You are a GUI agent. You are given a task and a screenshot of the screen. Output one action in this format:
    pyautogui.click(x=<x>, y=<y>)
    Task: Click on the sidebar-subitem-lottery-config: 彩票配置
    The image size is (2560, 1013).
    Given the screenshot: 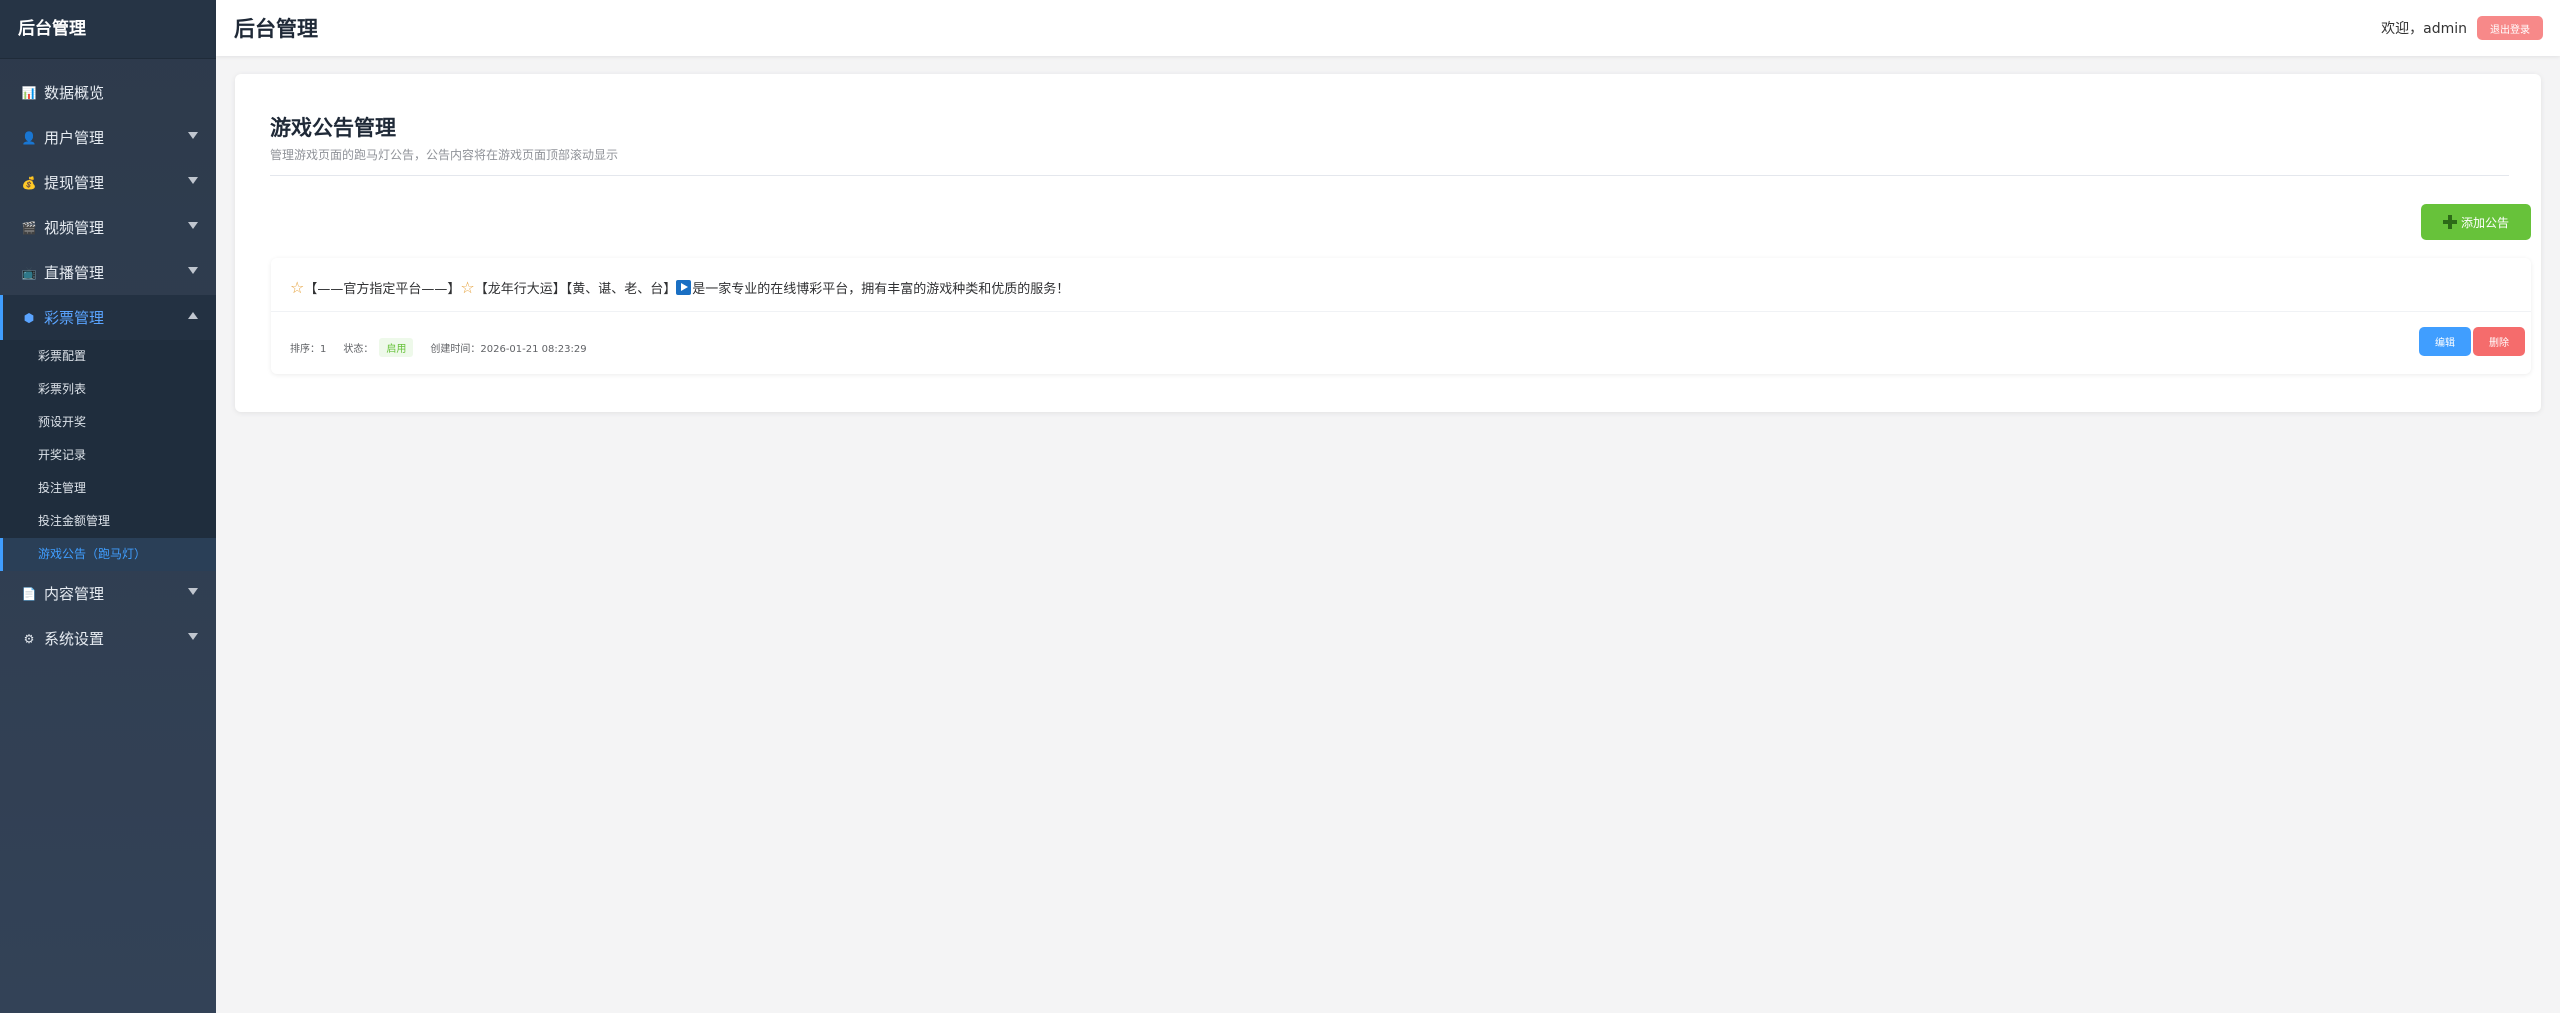 What is the action you would take?
    pyautogui.click(x=108, y=356)
    